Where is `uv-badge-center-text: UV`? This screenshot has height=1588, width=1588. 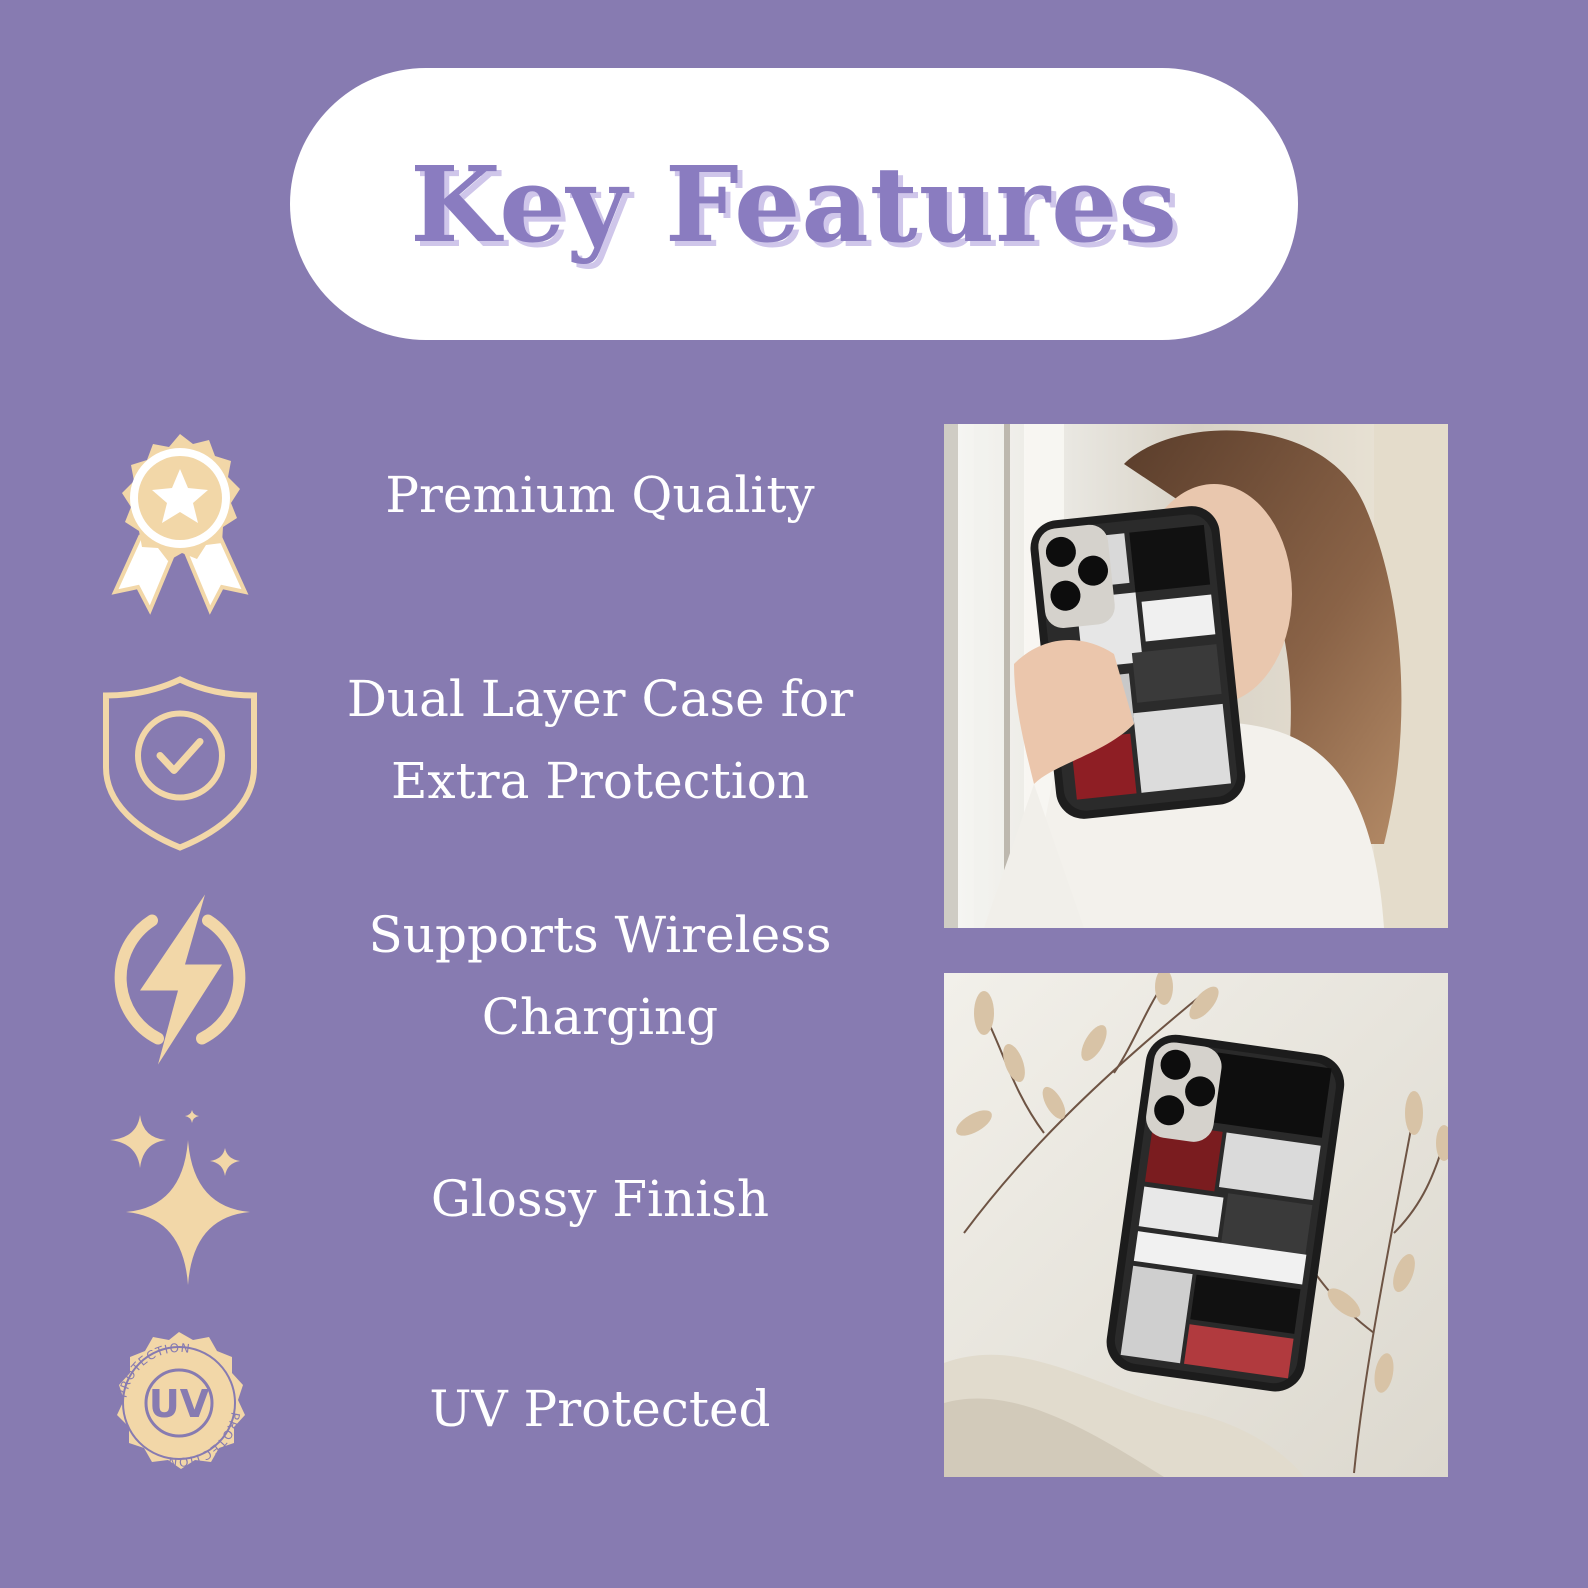 uv-badge-center-text: UV is located at coordinates (179, 1404).